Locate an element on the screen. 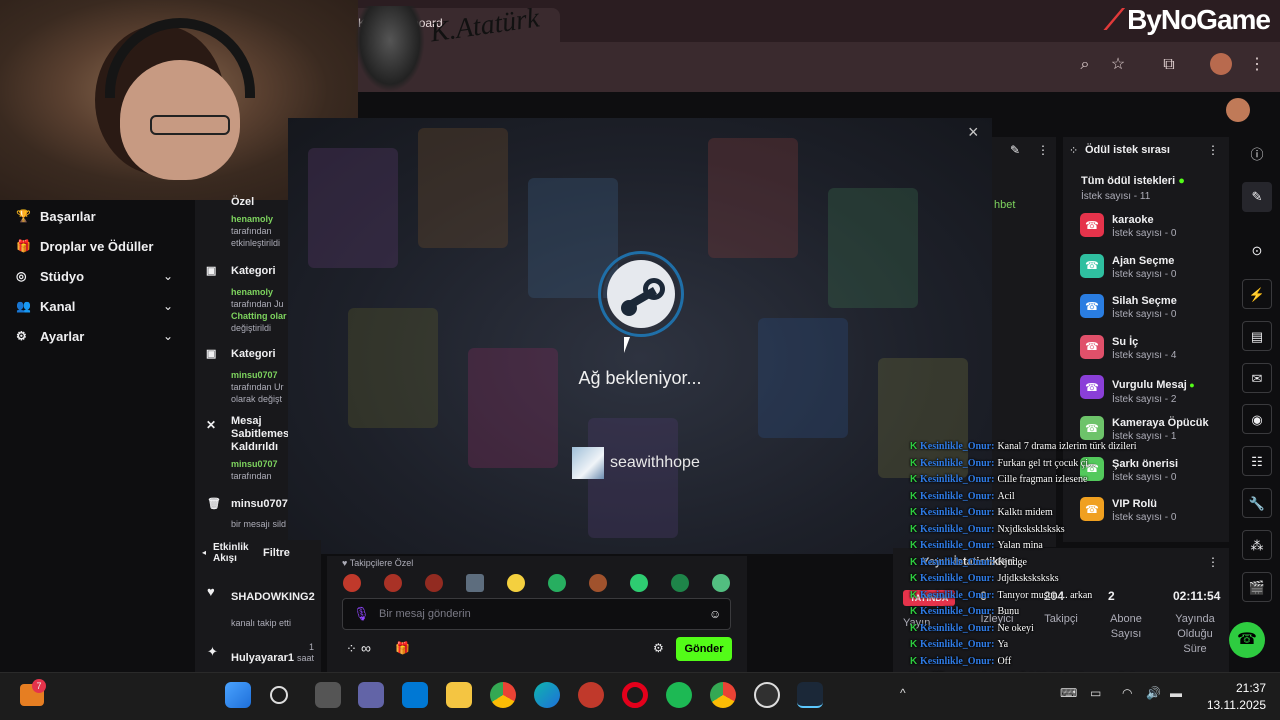  send-button: Gönder is located at coordinates (704, 649).